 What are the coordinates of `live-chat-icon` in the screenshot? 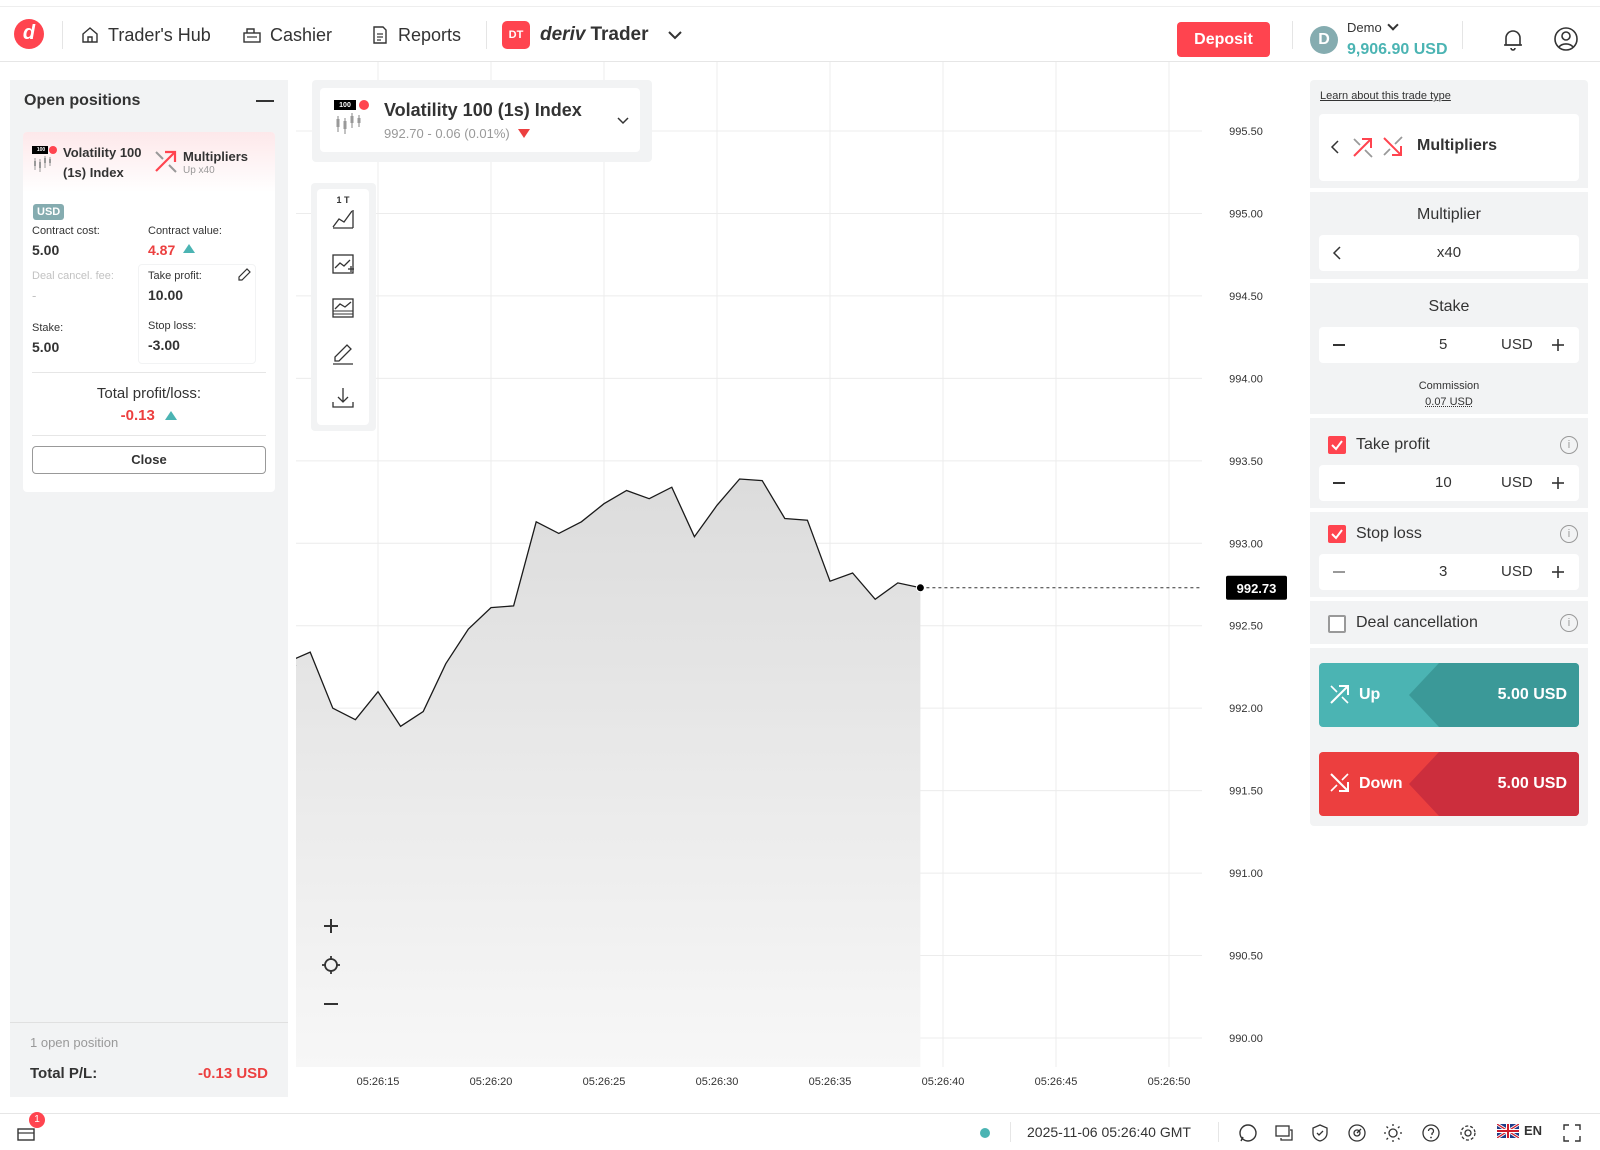 It's located at (1284, 1133).